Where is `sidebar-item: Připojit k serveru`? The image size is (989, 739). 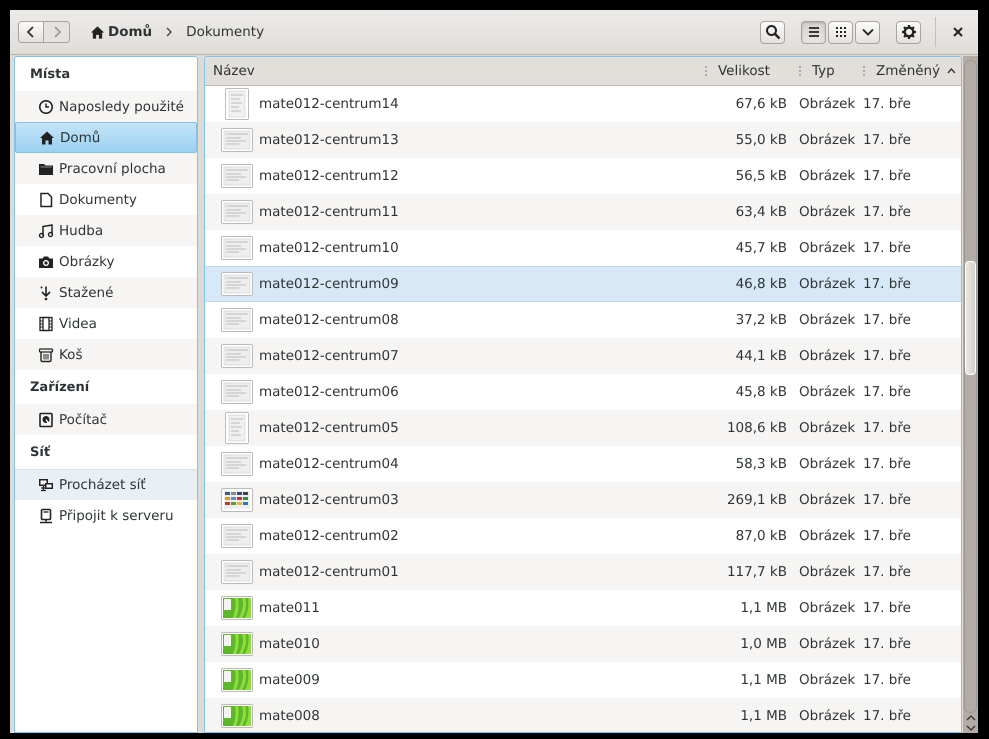
sidebar-item: Připojit k serveru is located at coordinates (106, 515).